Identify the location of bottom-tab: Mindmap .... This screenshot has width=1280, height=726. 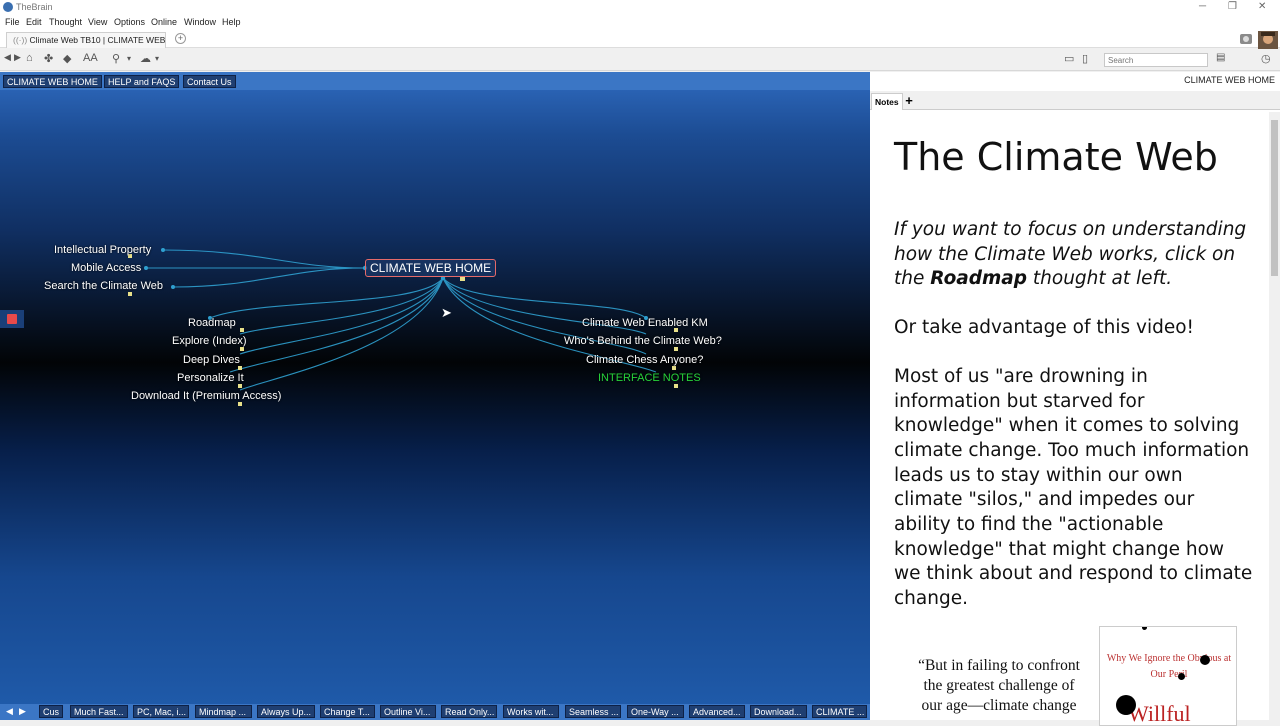
(223, 711).